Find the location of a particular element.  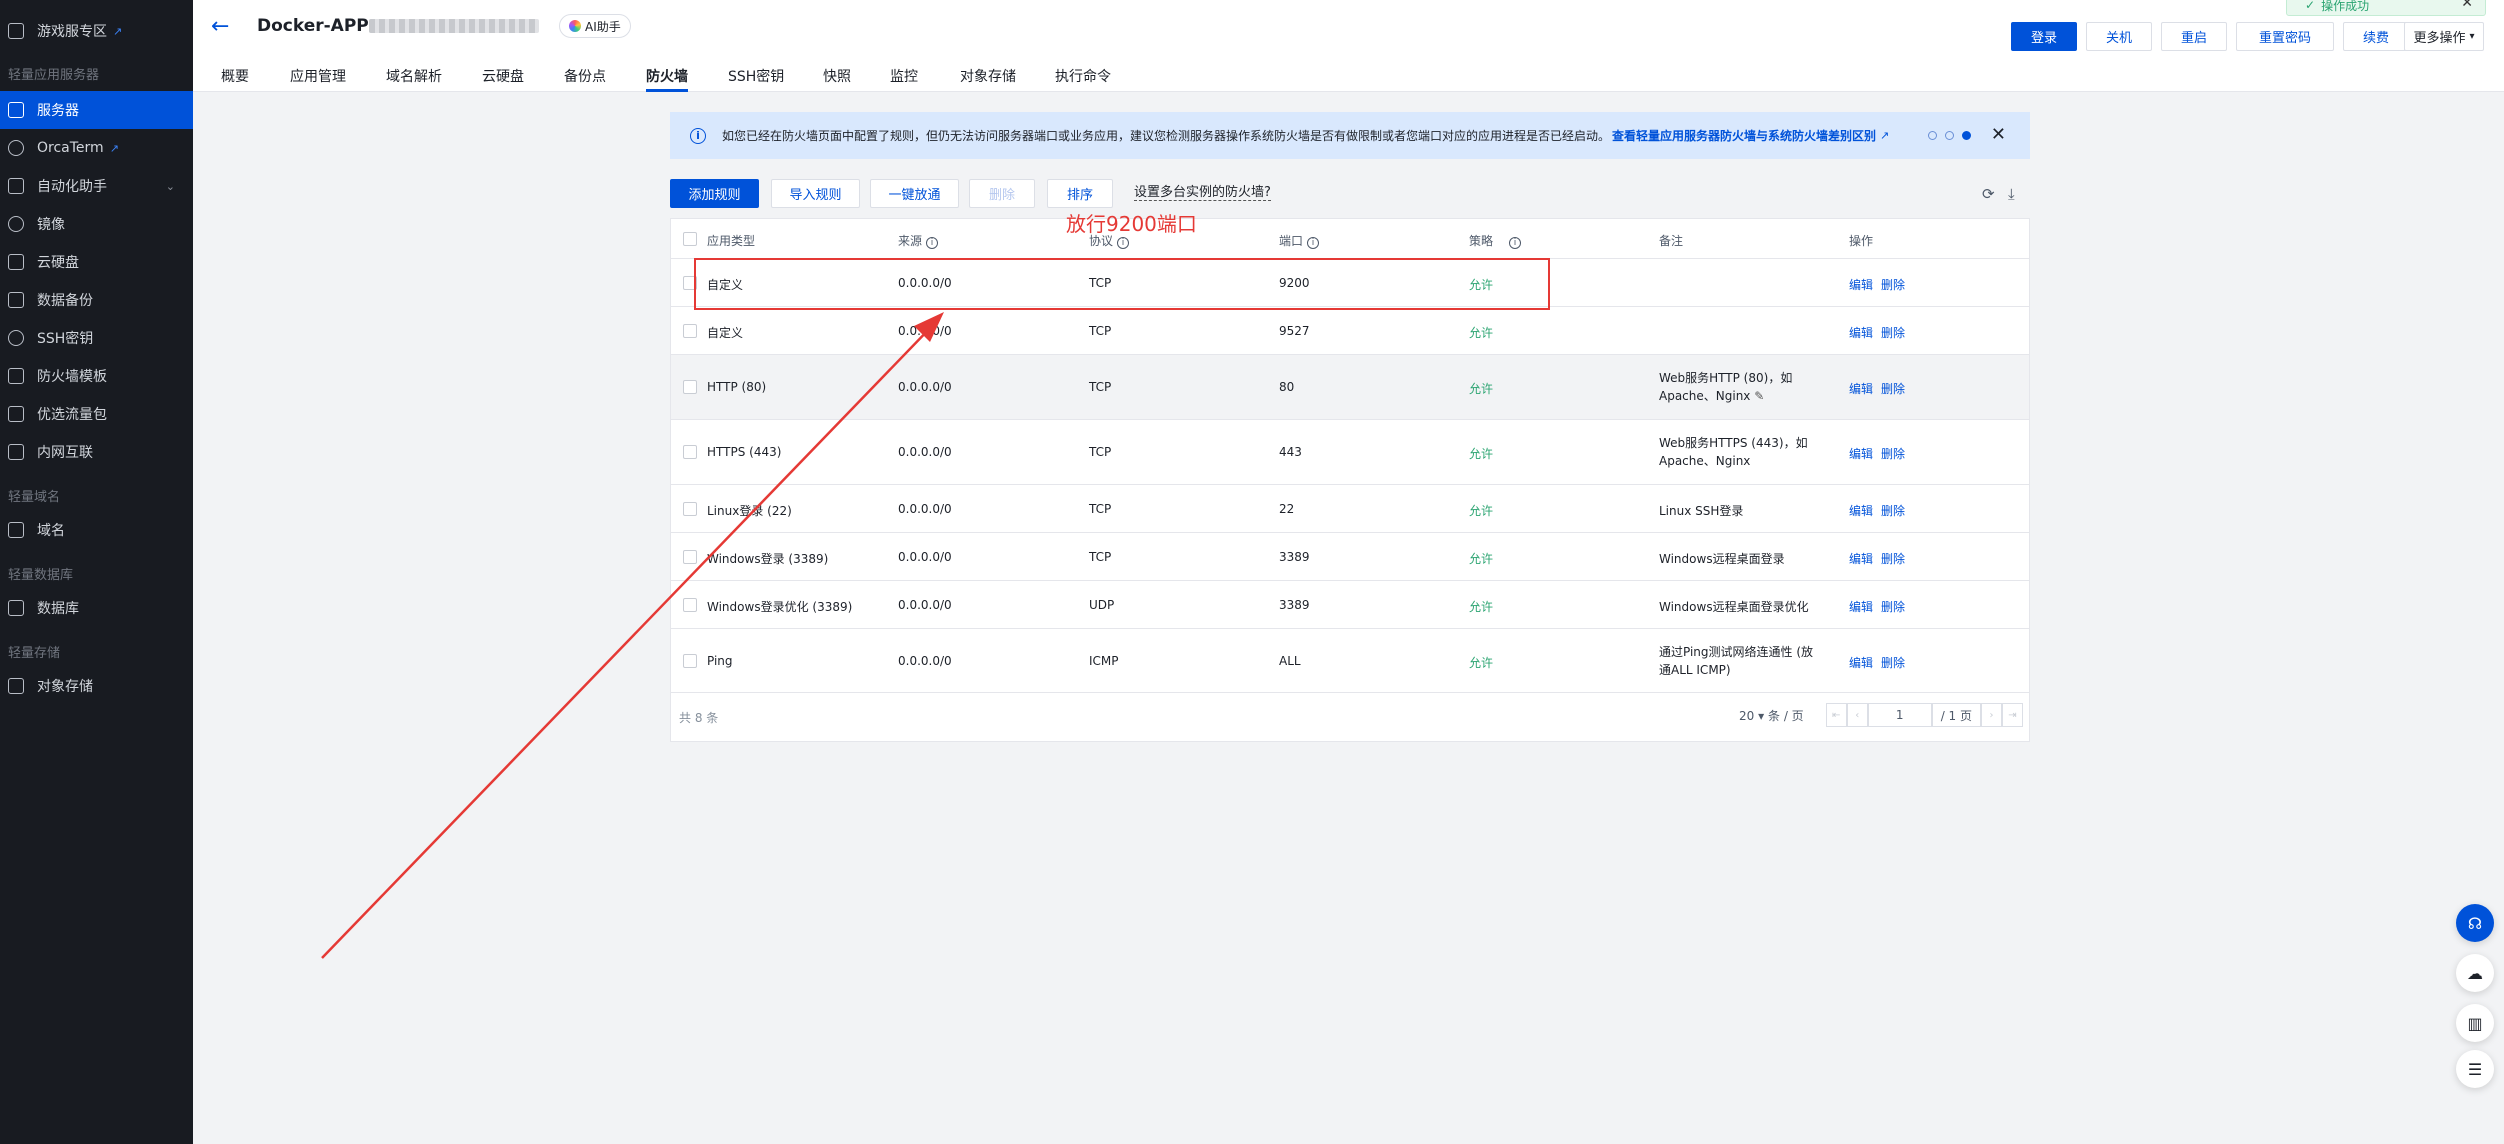

book-icon: ▥ is located at coordinates (2475, 1023).